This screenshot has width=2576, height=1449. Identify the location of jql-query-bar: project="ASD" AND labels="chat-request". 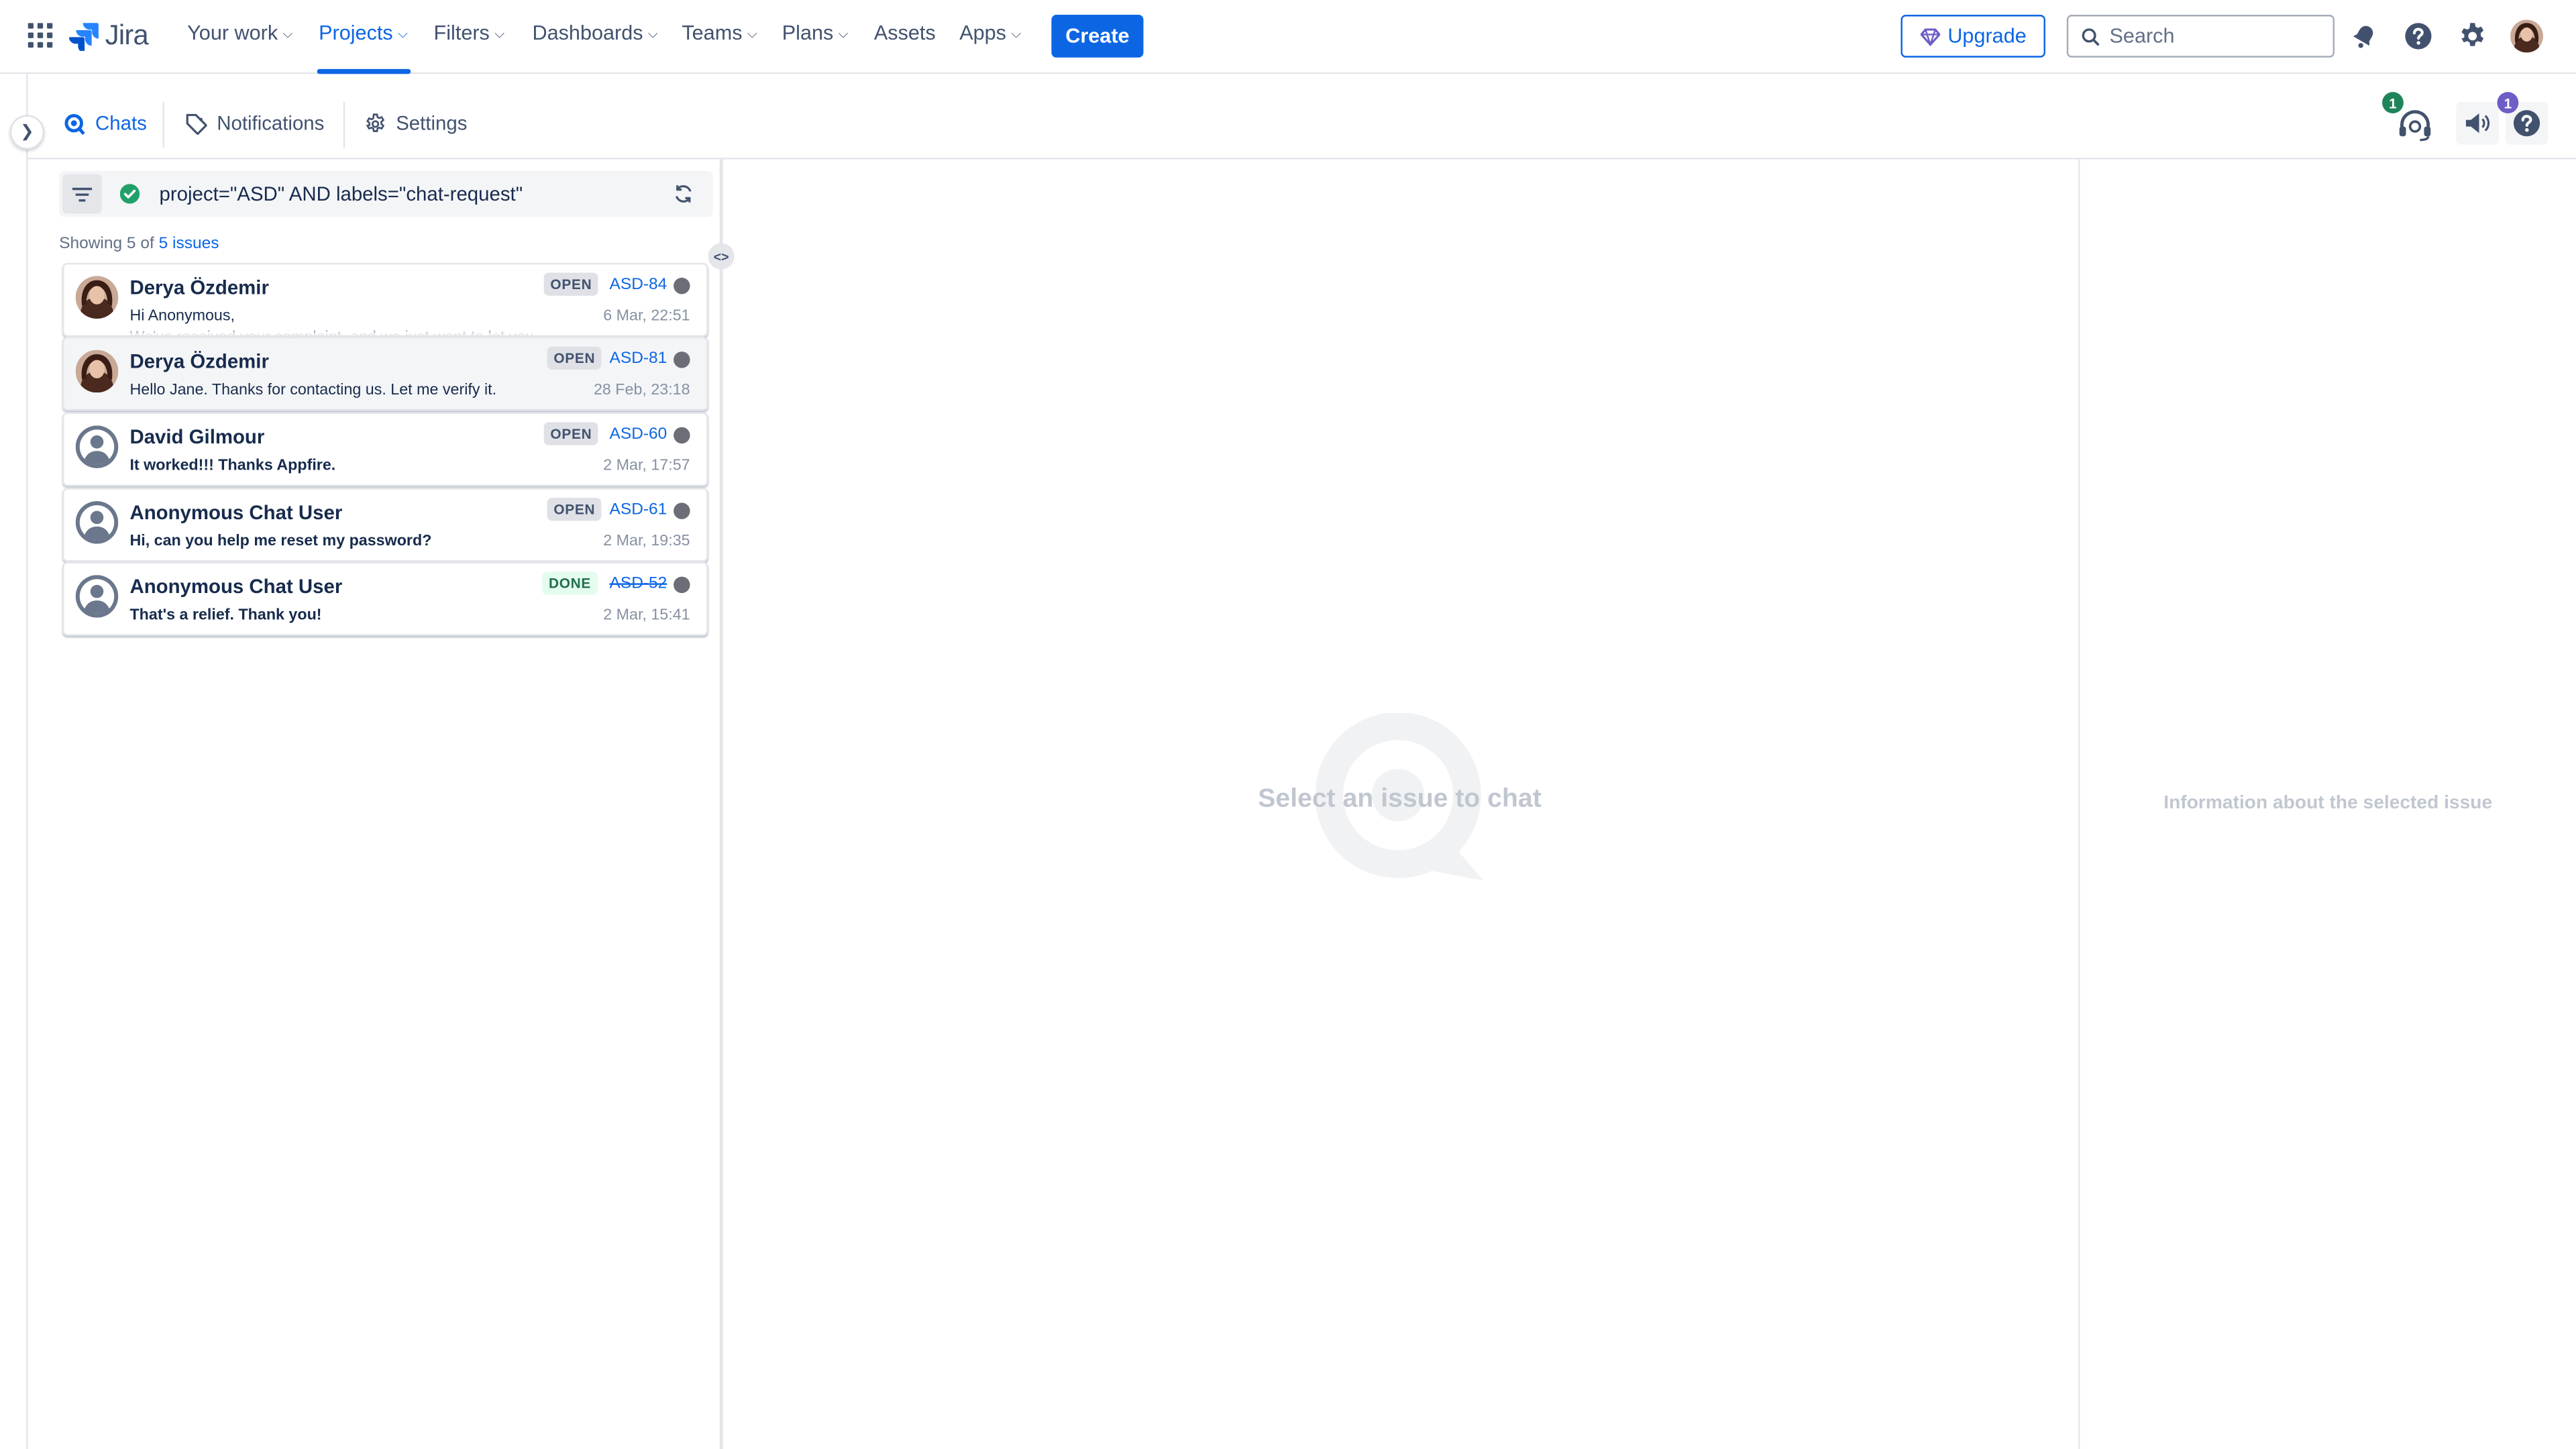
(386, 193).